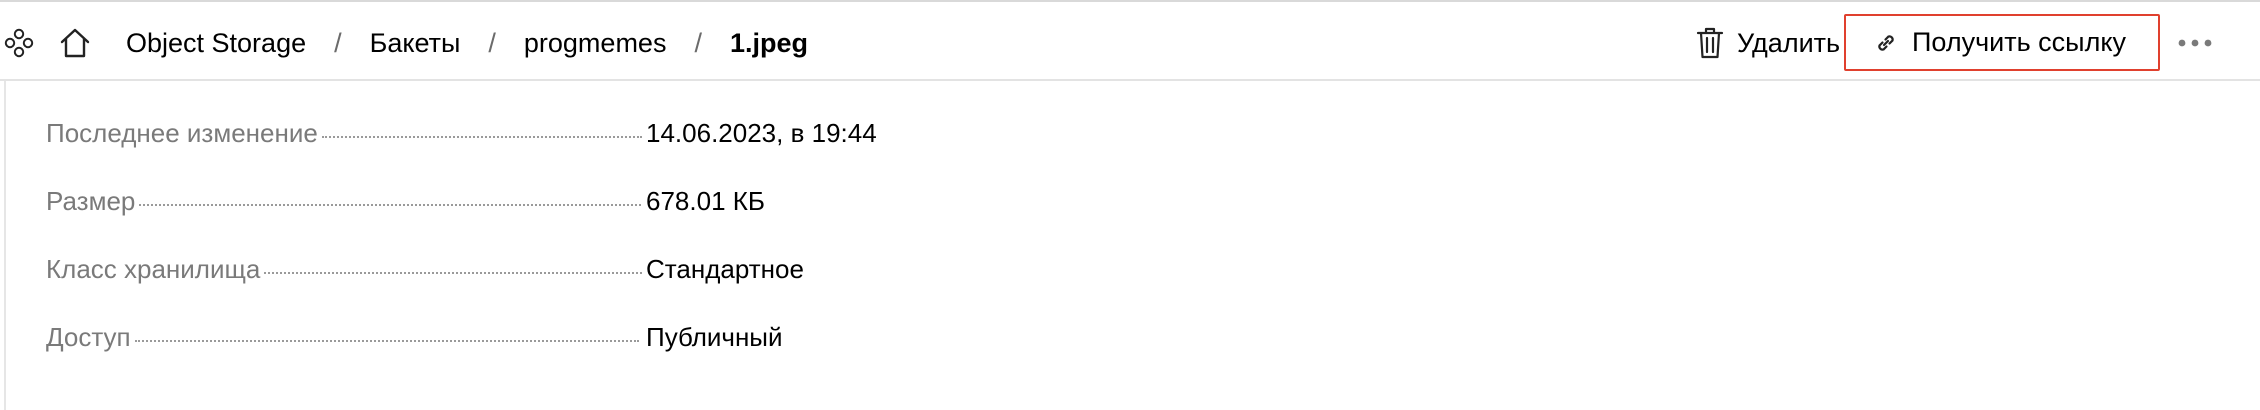 The height and width of the screenshot is (410, 2260). What do you see at coordinates (725, 269) in the screenshot?
I see `property-value: Стандартное` at bounding box center [725, 269].